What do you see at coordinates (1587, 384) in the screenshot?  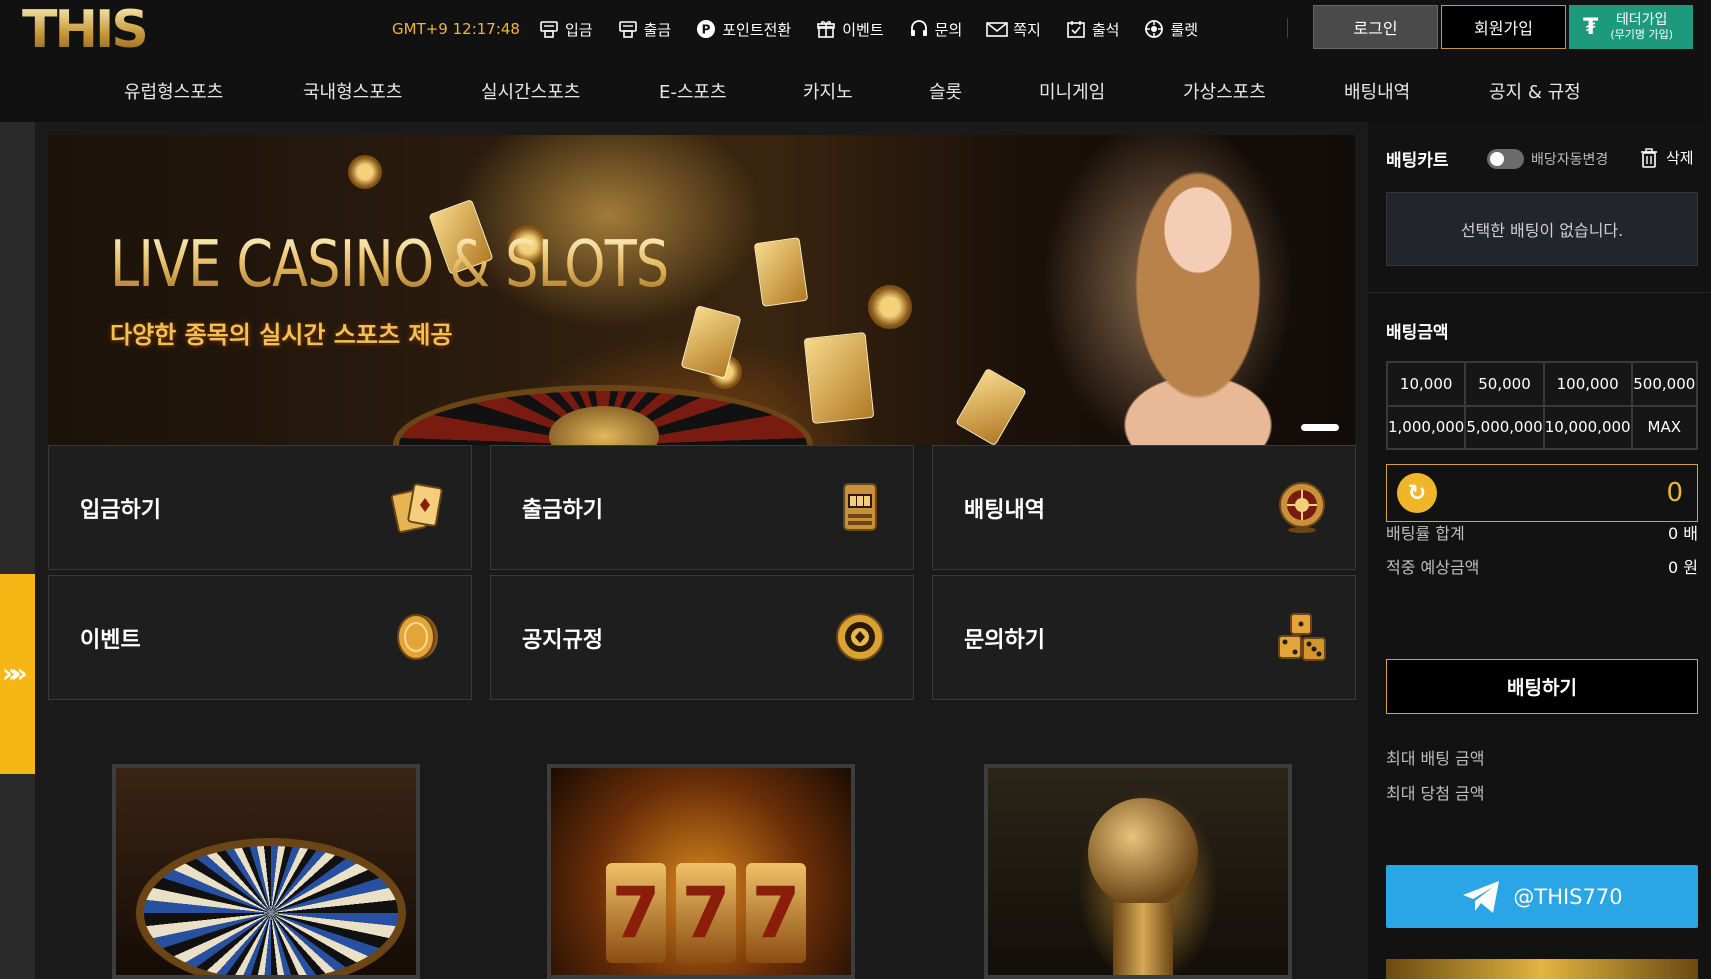 I see `amount-preset-button: 100,000` at bounding box center [1587, 384].